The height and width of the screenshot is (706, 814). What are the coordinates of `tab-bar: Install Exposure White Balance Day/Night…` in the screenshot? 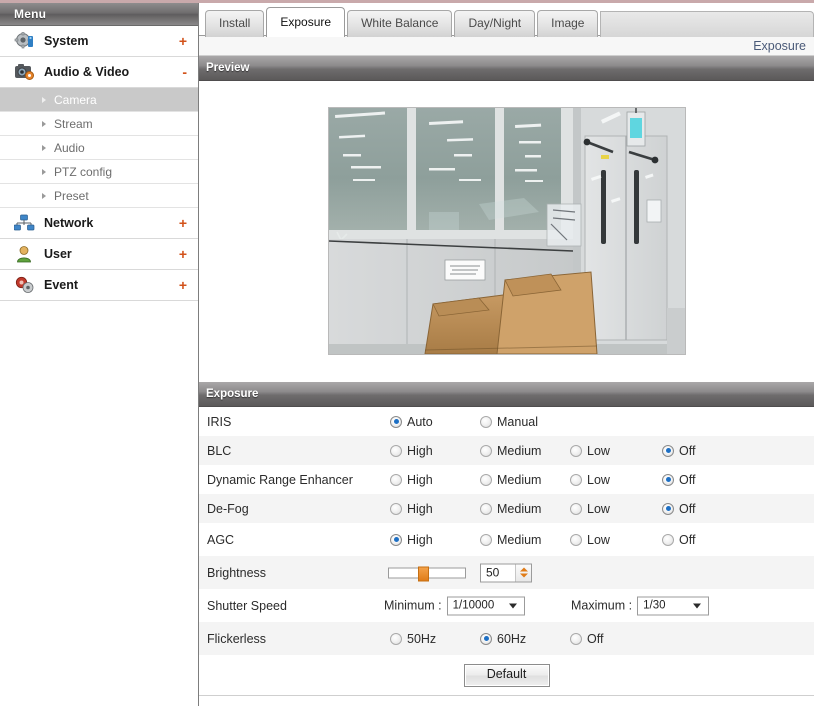 It's located at (506, 20).